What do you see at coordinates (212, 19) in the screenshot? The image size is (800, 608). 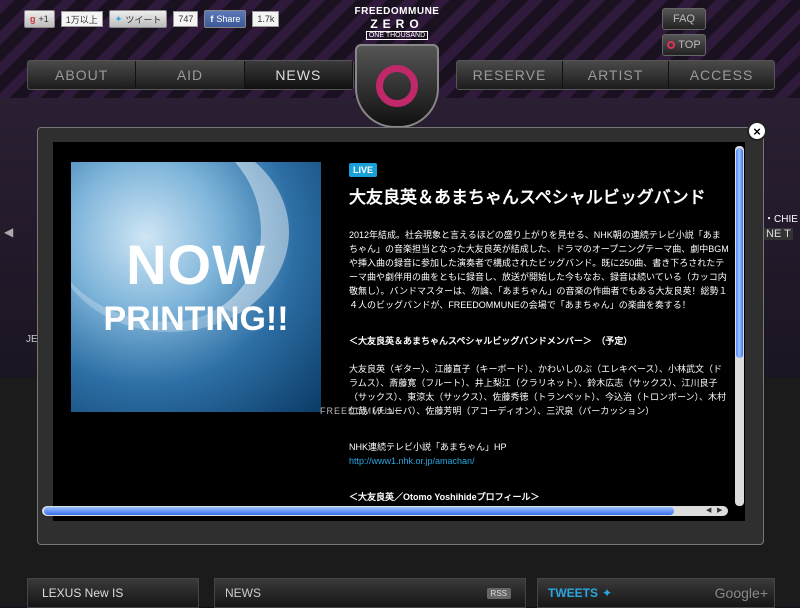 I see `facebook-icon: f` at bounding box center [212, 19].